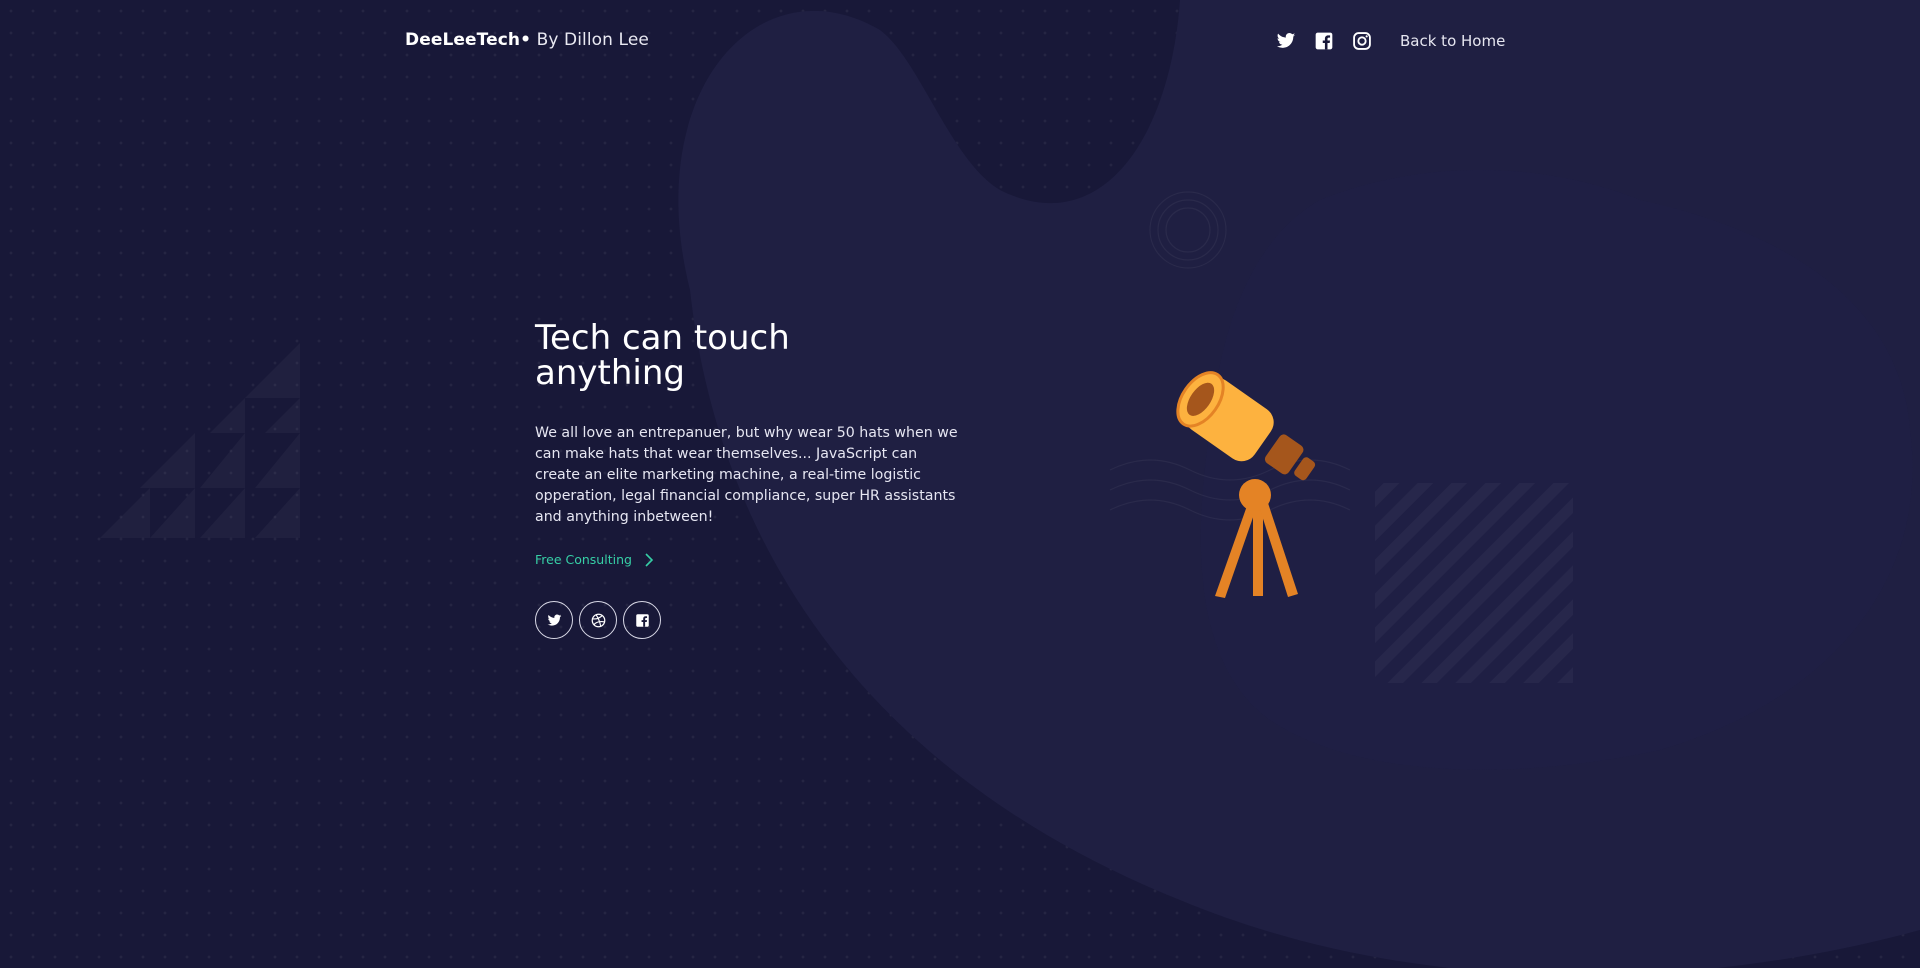 Image resolution: width=1920 pixels, height=968 pixels. I want to click on telescope-illustration, so click(1246, 484).